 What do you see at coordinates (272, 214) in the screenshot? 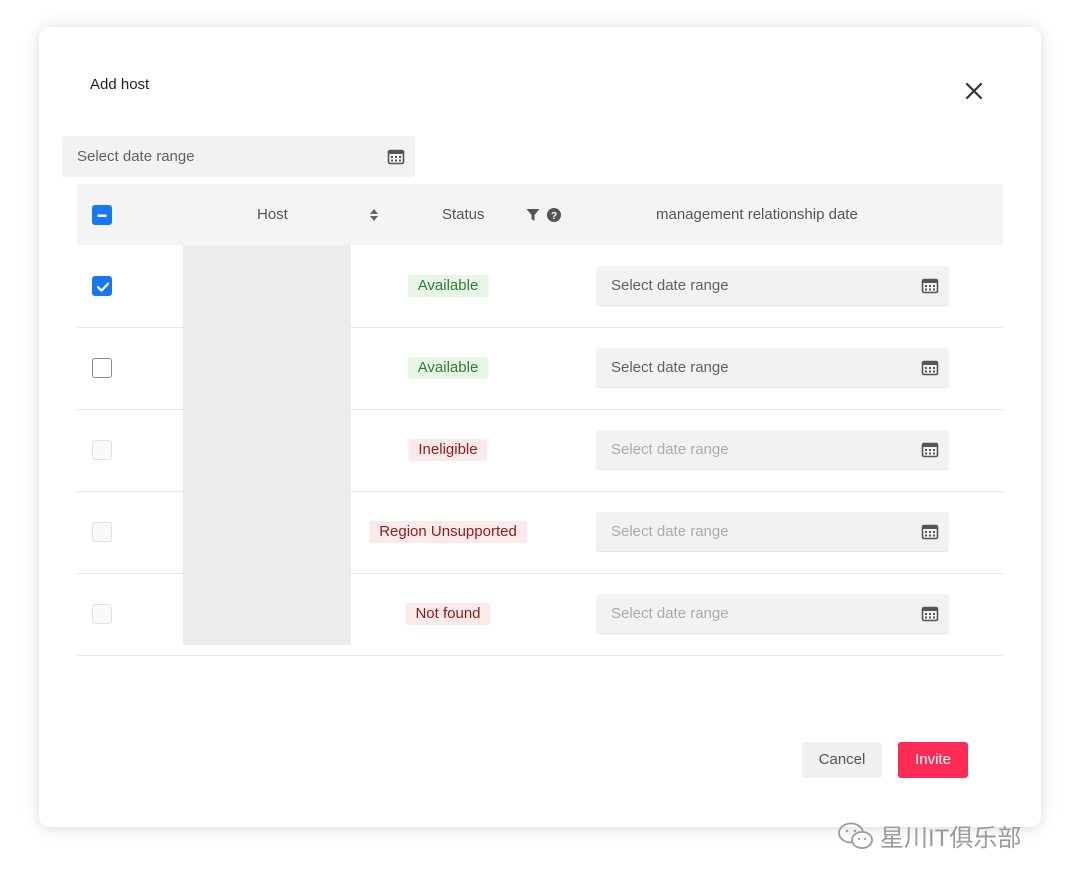
I see `host-header: Host` at bounding box center [272, 214].